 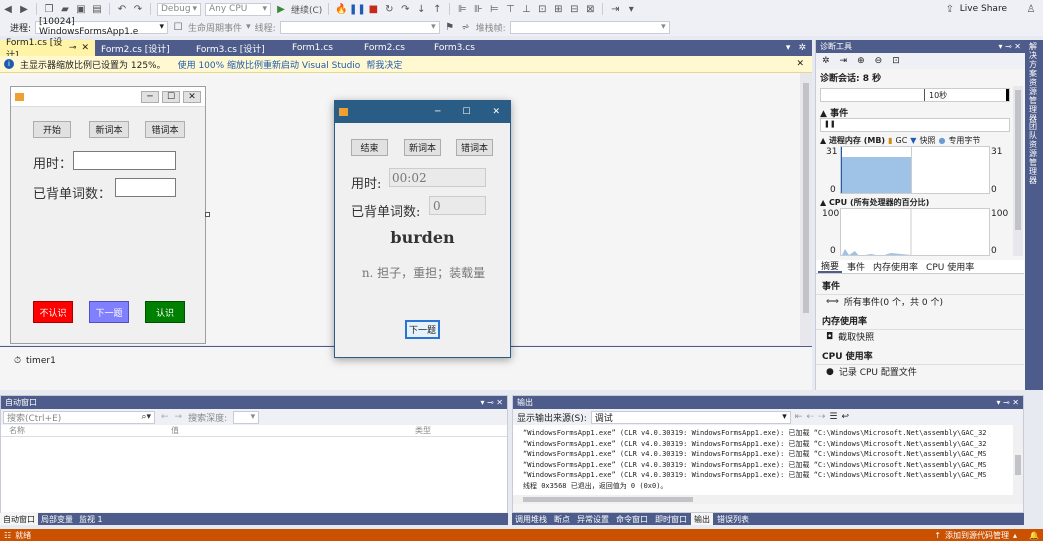 I want to click on start-button: 开始, so click(x=52, y=129).